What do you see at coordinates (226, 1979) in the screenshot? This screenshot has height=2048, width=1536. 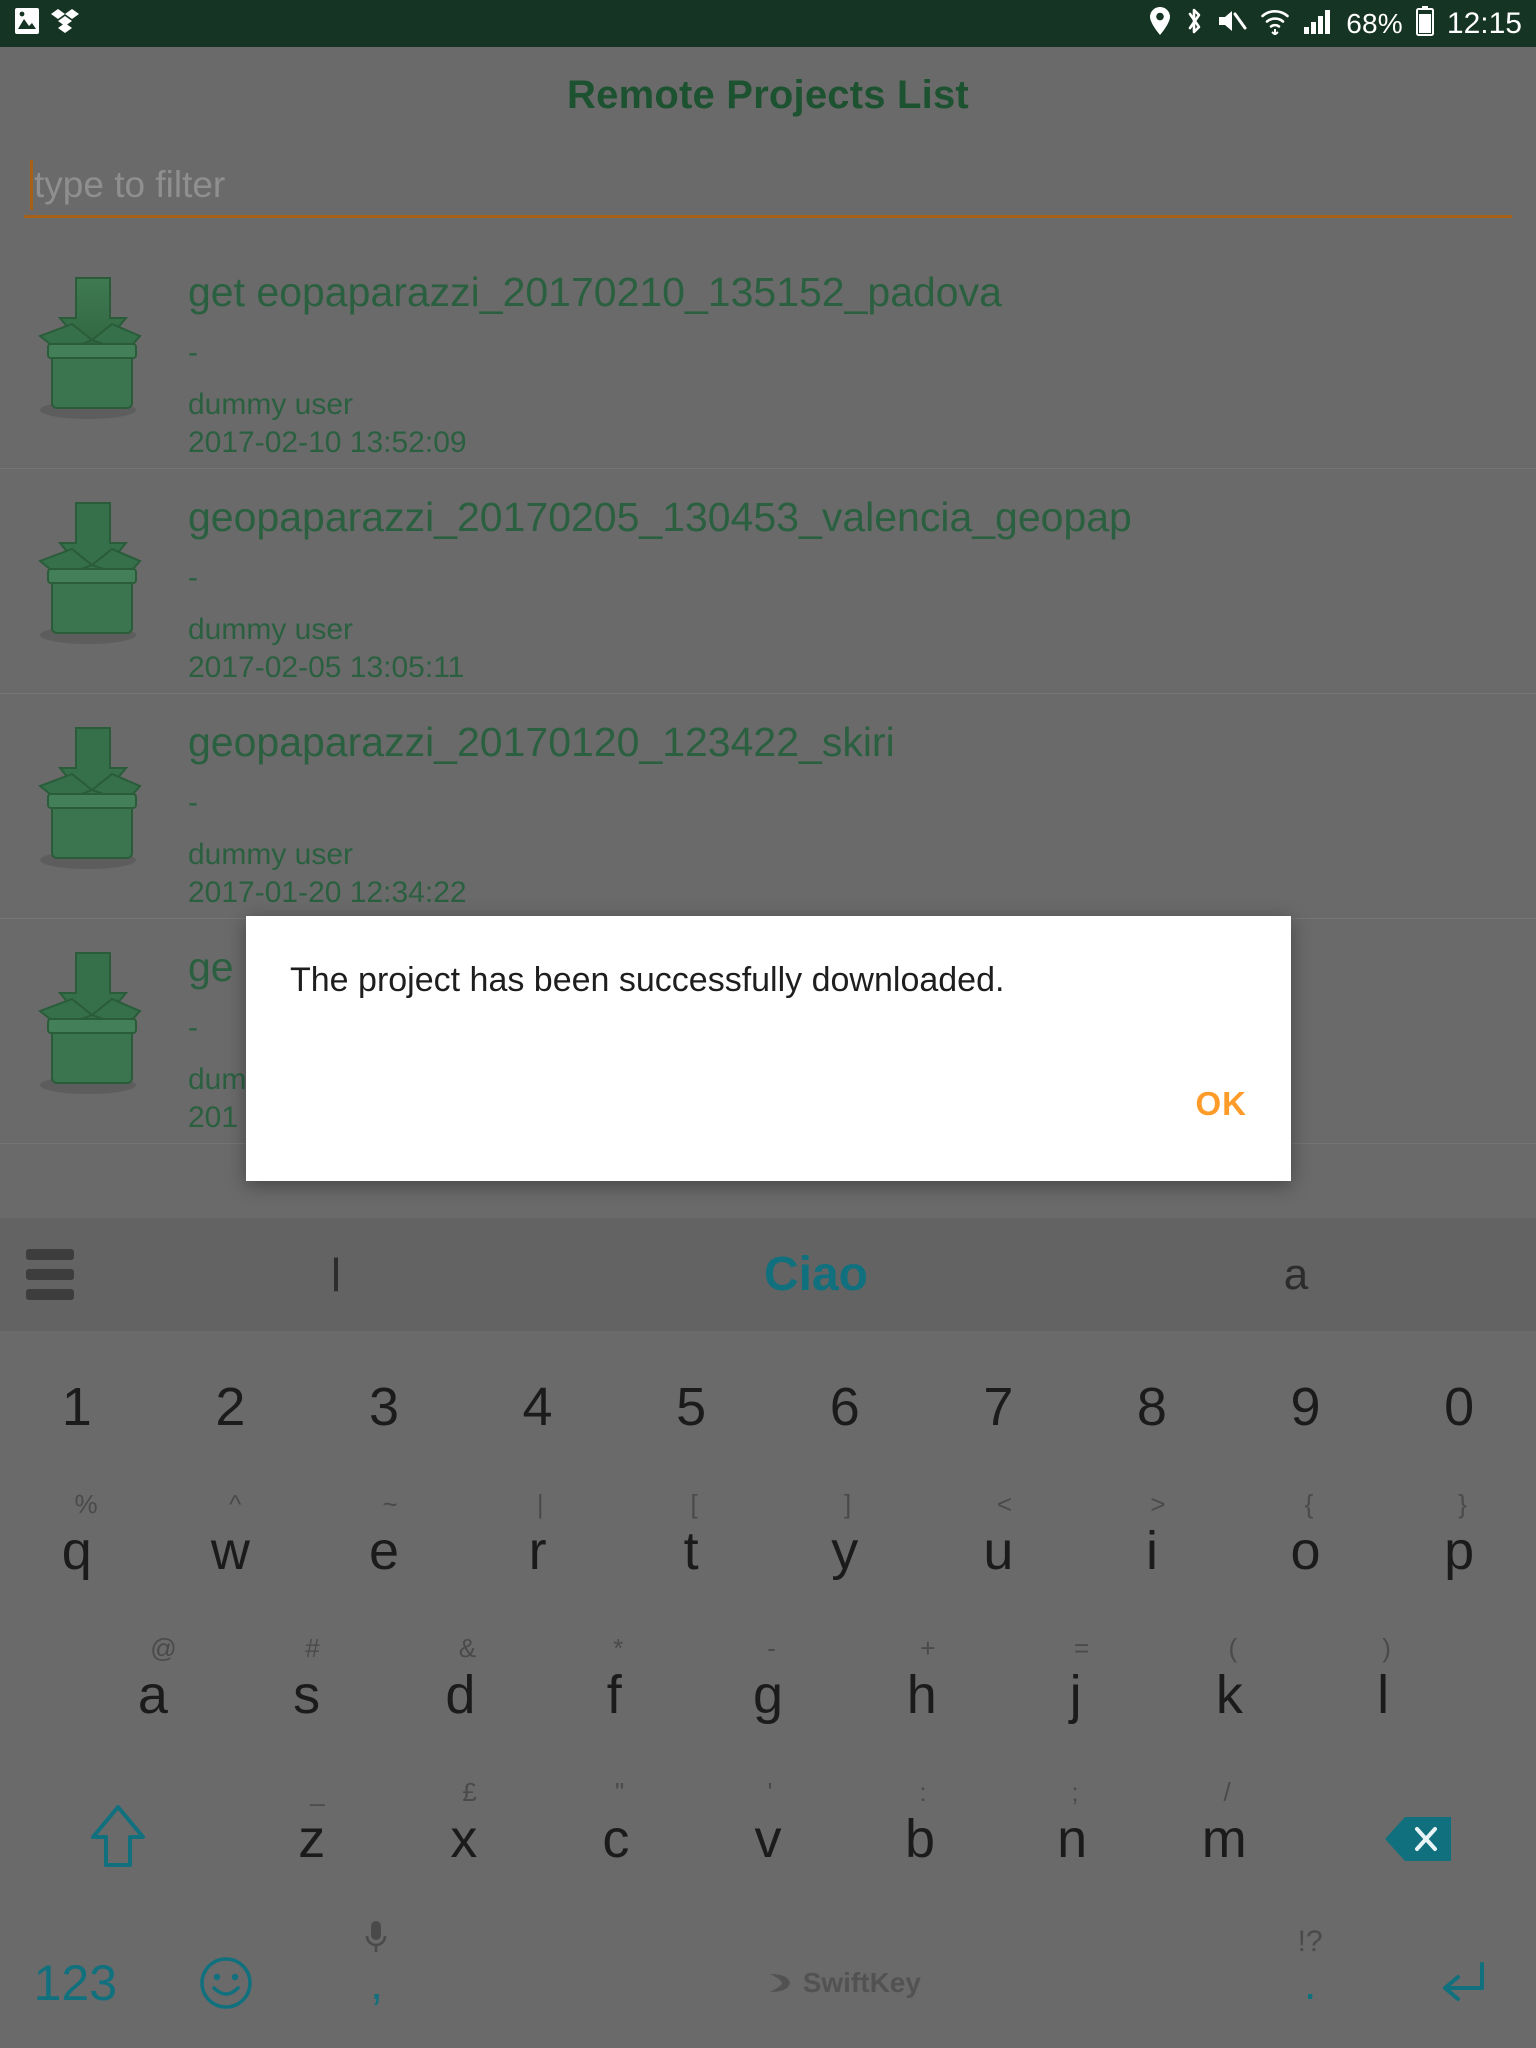 I see `emoji-icon` at bounding box center [226, 1979].